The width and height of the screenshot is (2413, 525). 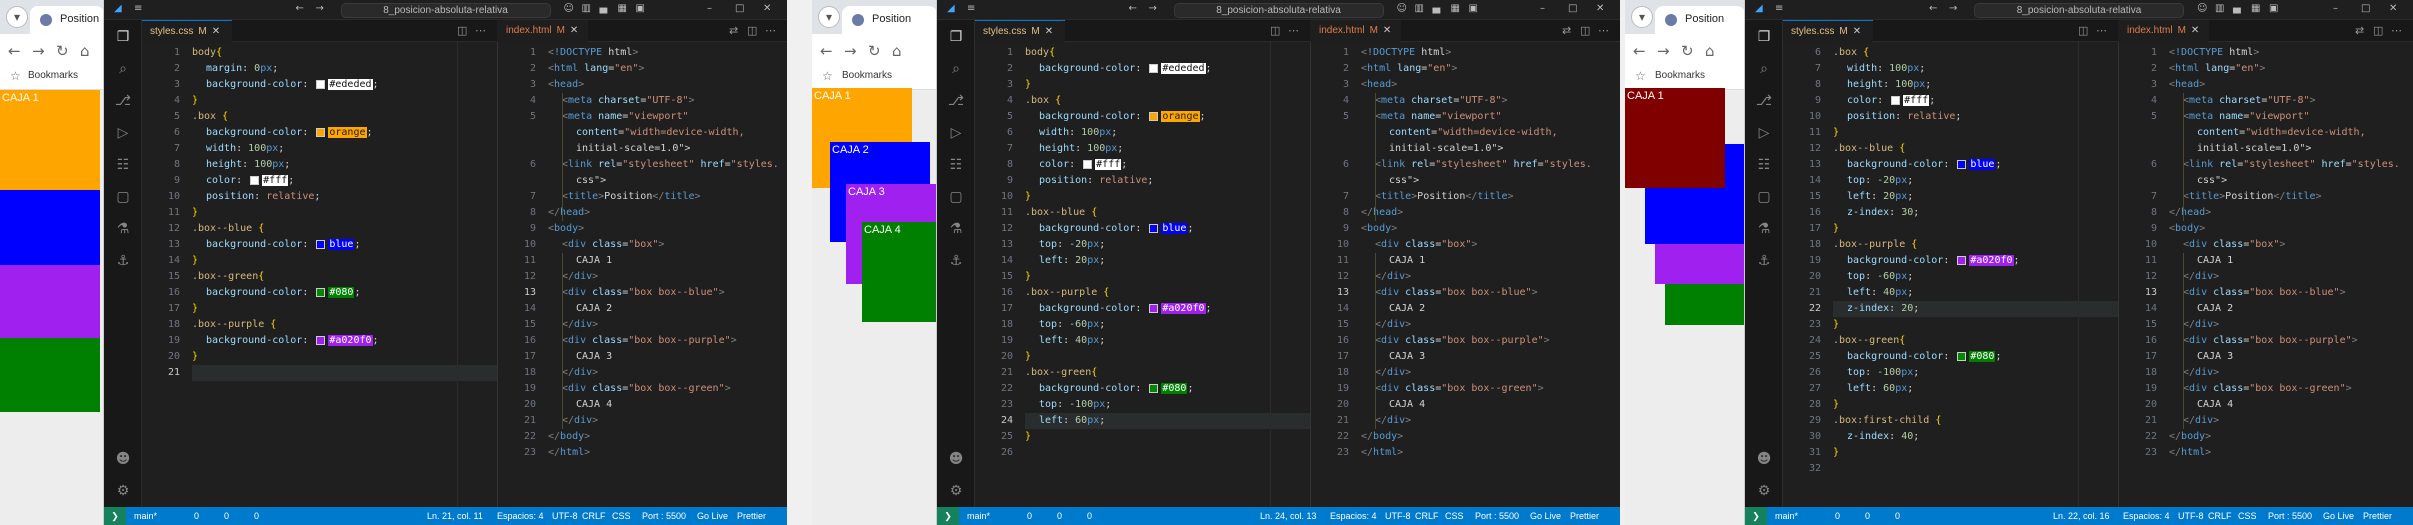 What do you see at coordinates (1975, 117) in the screenshot?
I see `css-code-line: position: relative;` at bounding box center [1975, 117].